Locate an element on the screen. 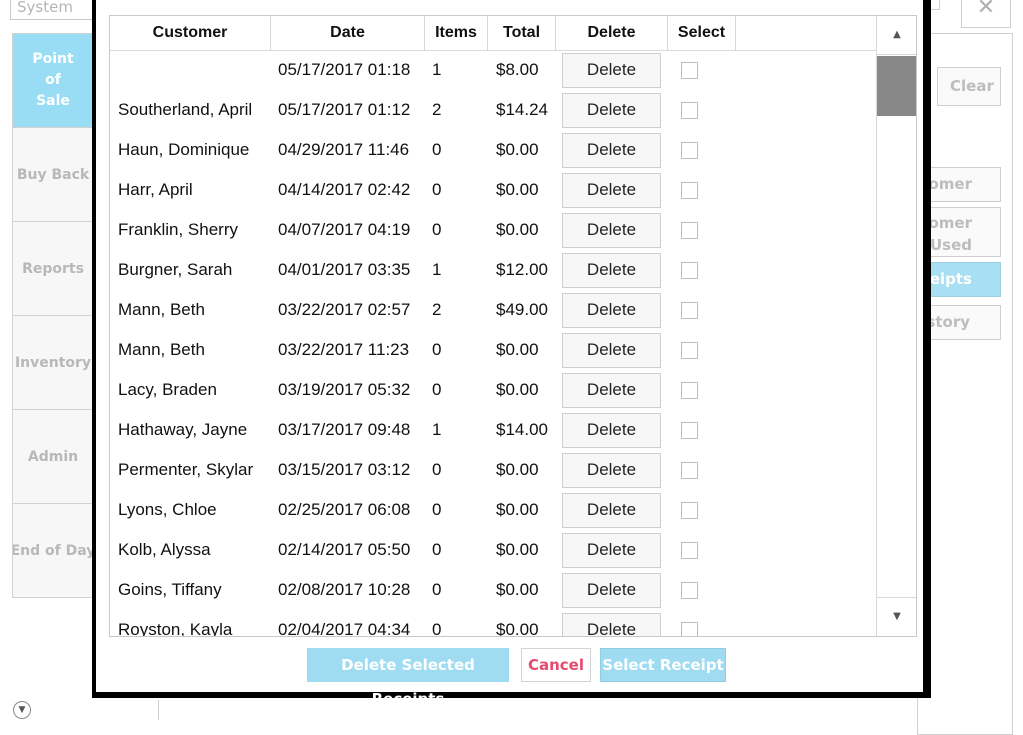  scroll-down-icon: ▼ is located at coordinates (896, 616).